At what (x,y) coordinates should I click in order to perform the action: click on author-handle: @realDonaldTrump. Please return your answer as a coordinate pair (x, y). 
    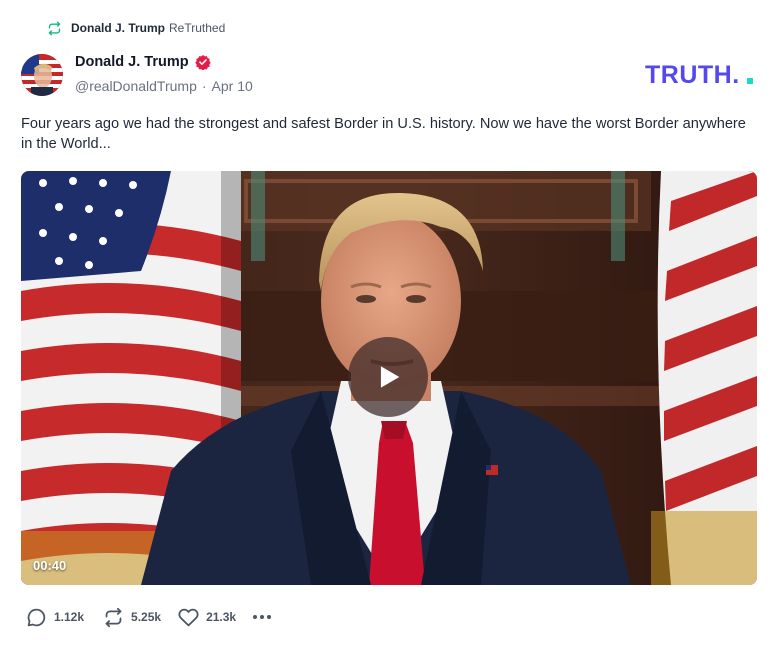
    Looking at the image, I should click on (136, 86).